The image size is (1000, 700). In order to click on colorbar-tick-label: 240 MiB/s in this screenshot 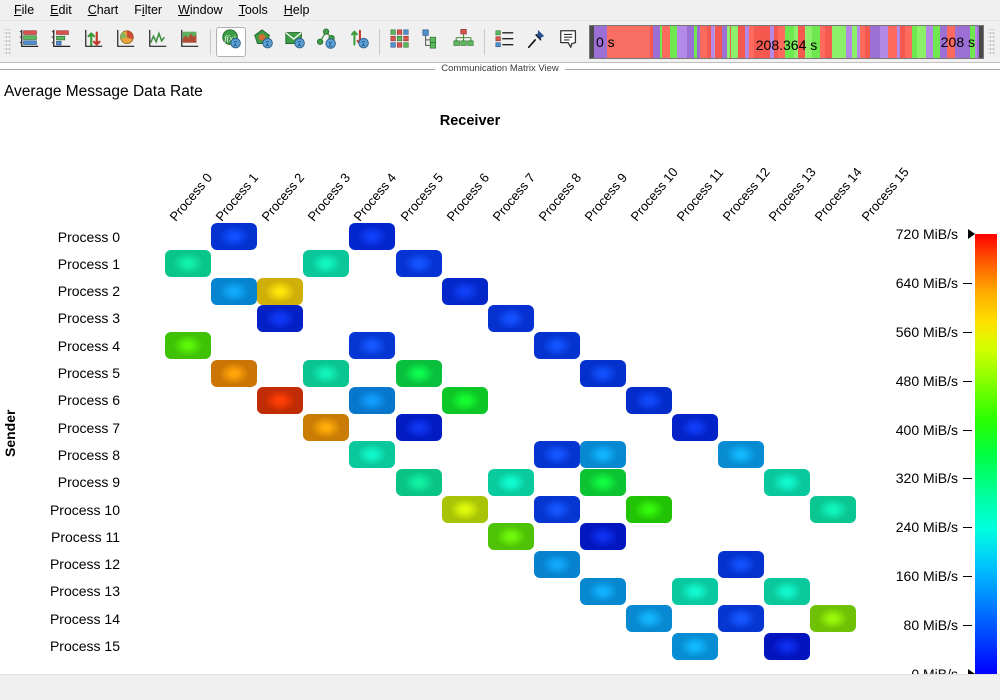, I will do `click(926, 527)`.